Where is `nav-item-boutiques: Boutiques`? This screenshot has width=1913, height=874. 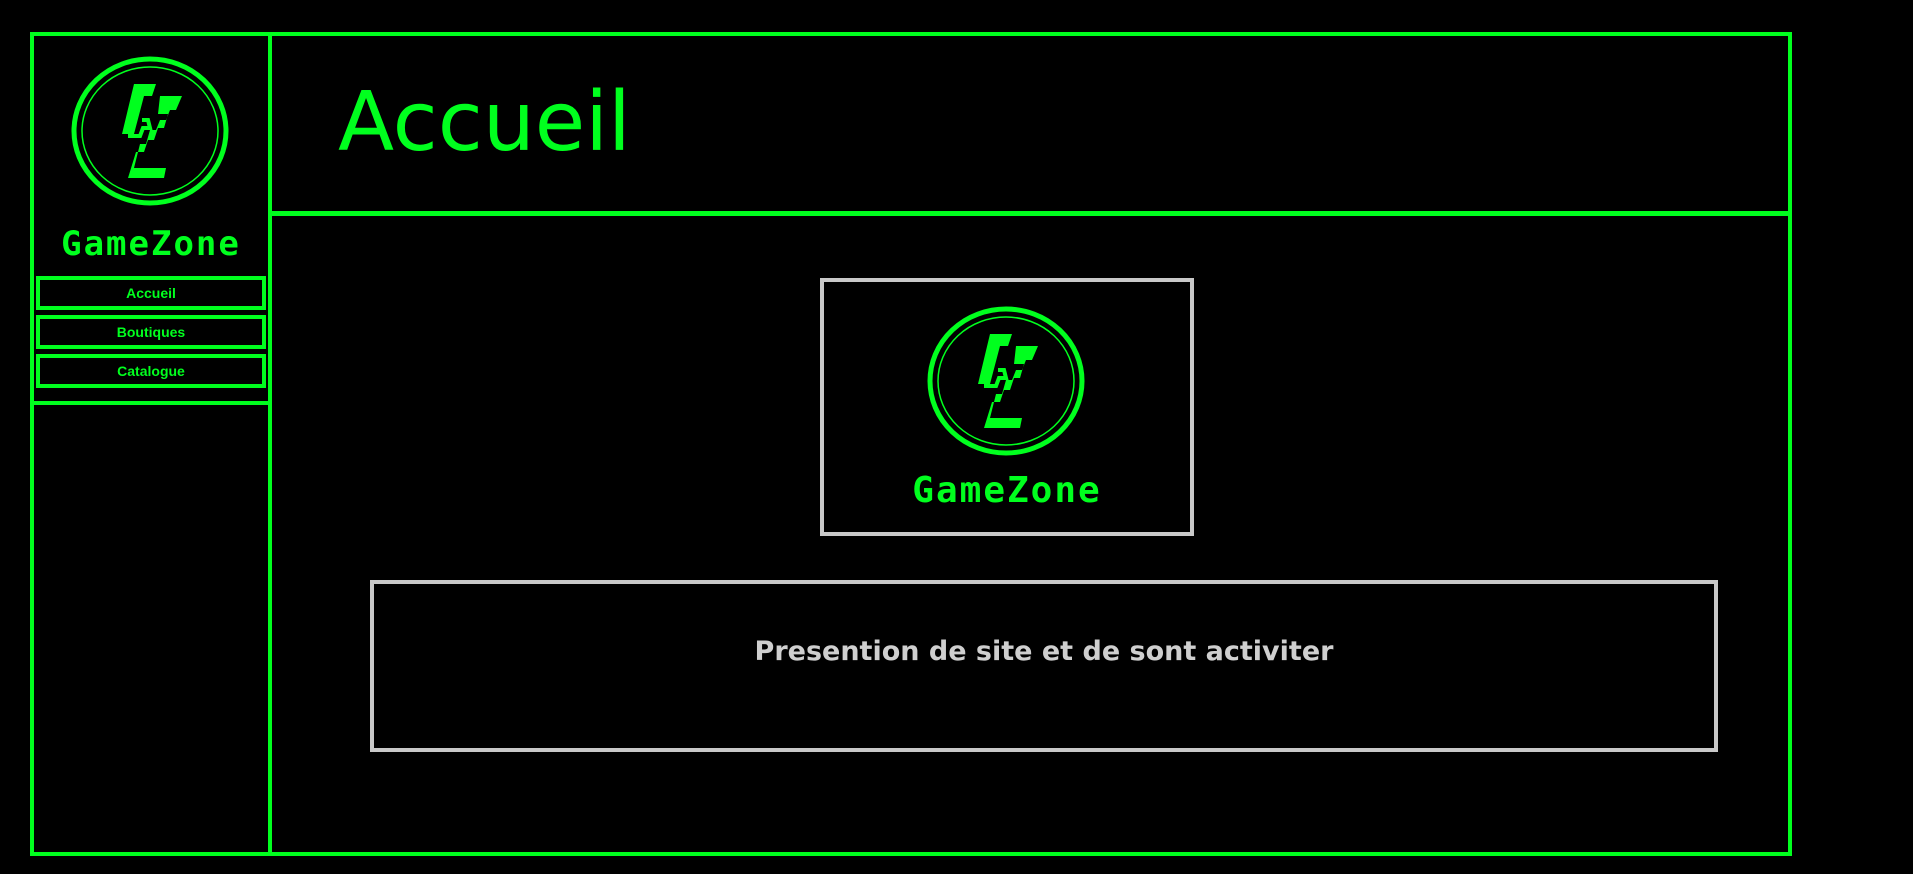
nav-item-boutiques: Boutiques is located at coordinates (151, 332).